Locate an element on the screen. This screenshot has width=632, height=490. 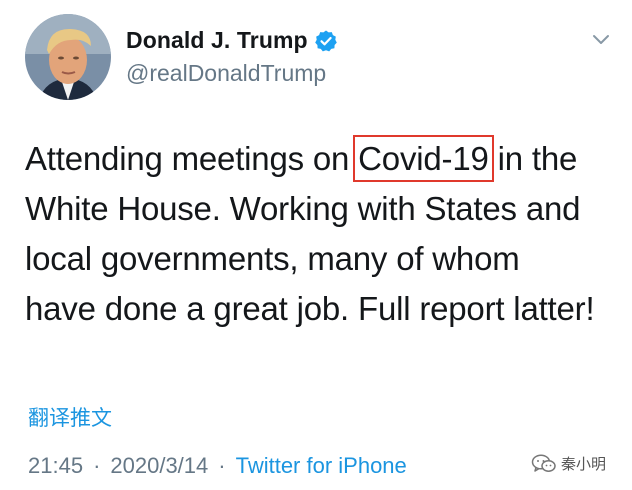
verified-badge-icon is located at coordinates (326, 41).